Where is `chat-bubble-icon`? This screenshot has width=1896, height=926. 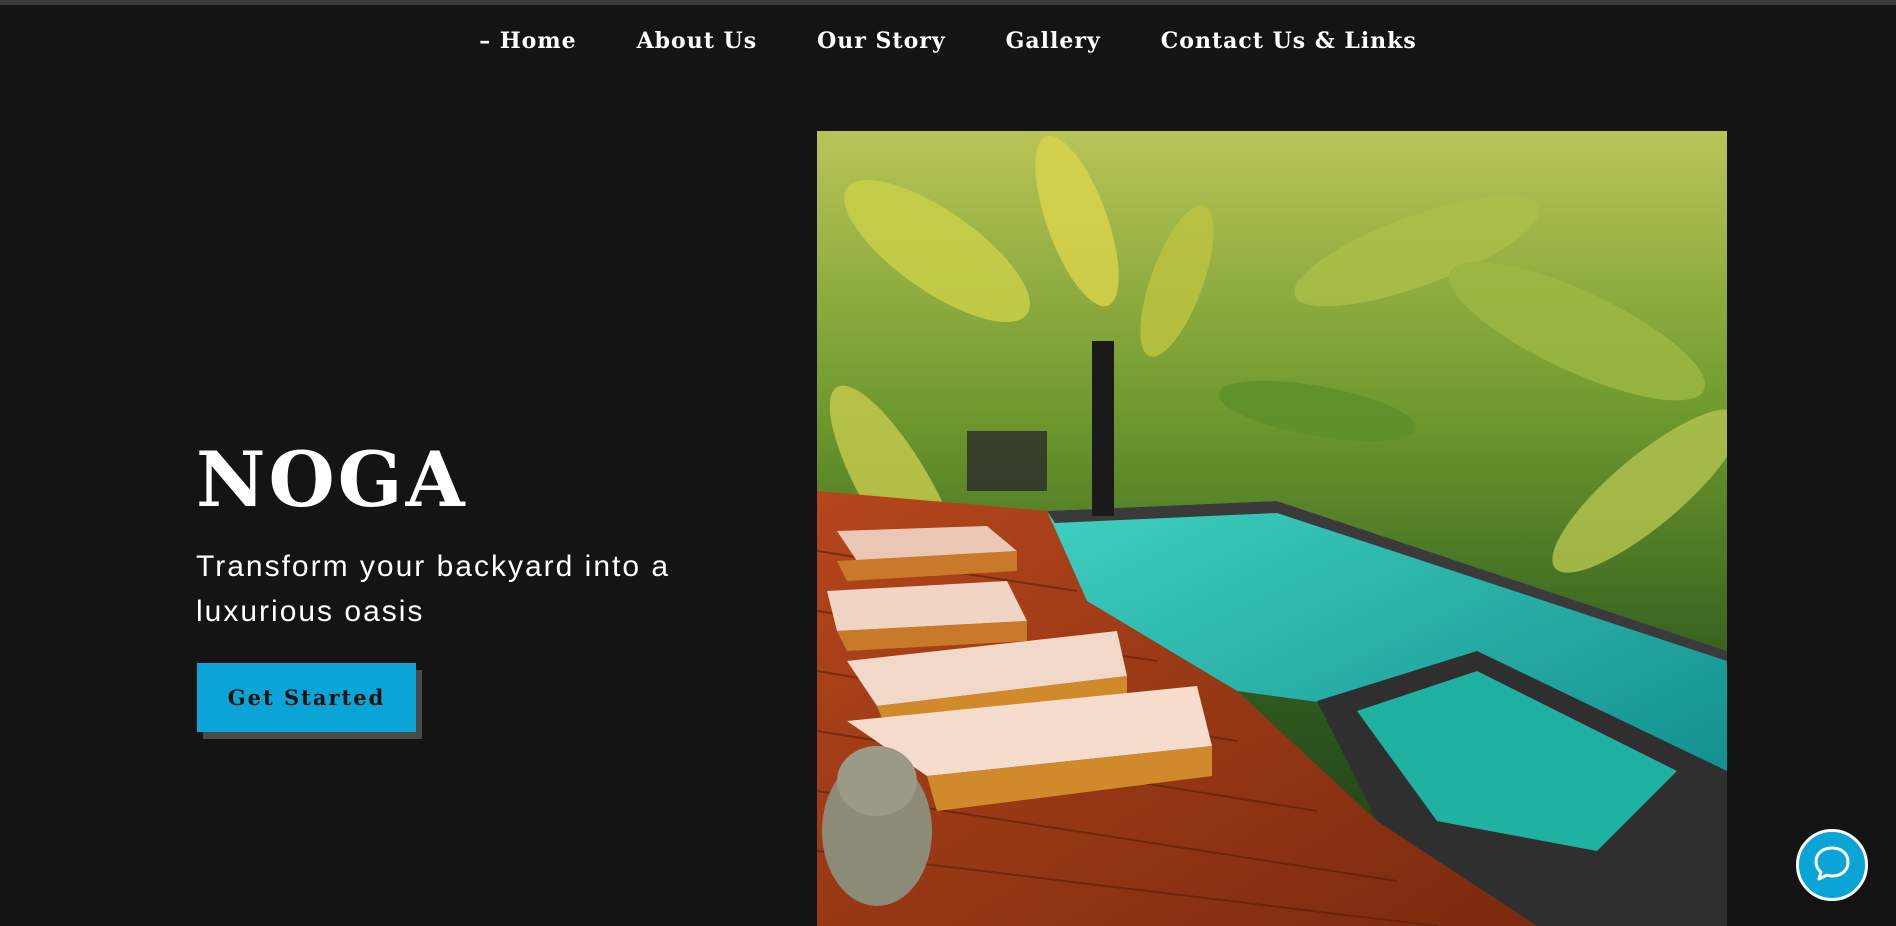
chat-bubble-icon is located at coordinates (1832, 865).